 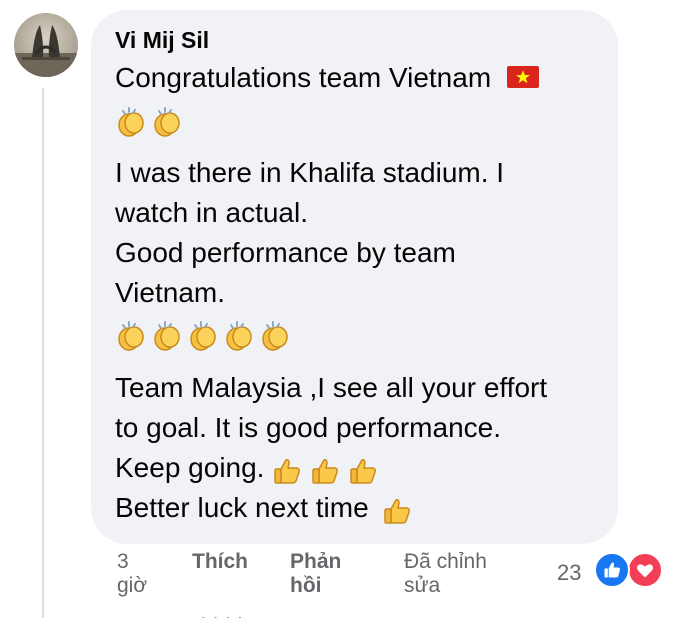 I want to click on comment-line: Team Malaysia ,I see all your effort, so click(x=331, y=387).